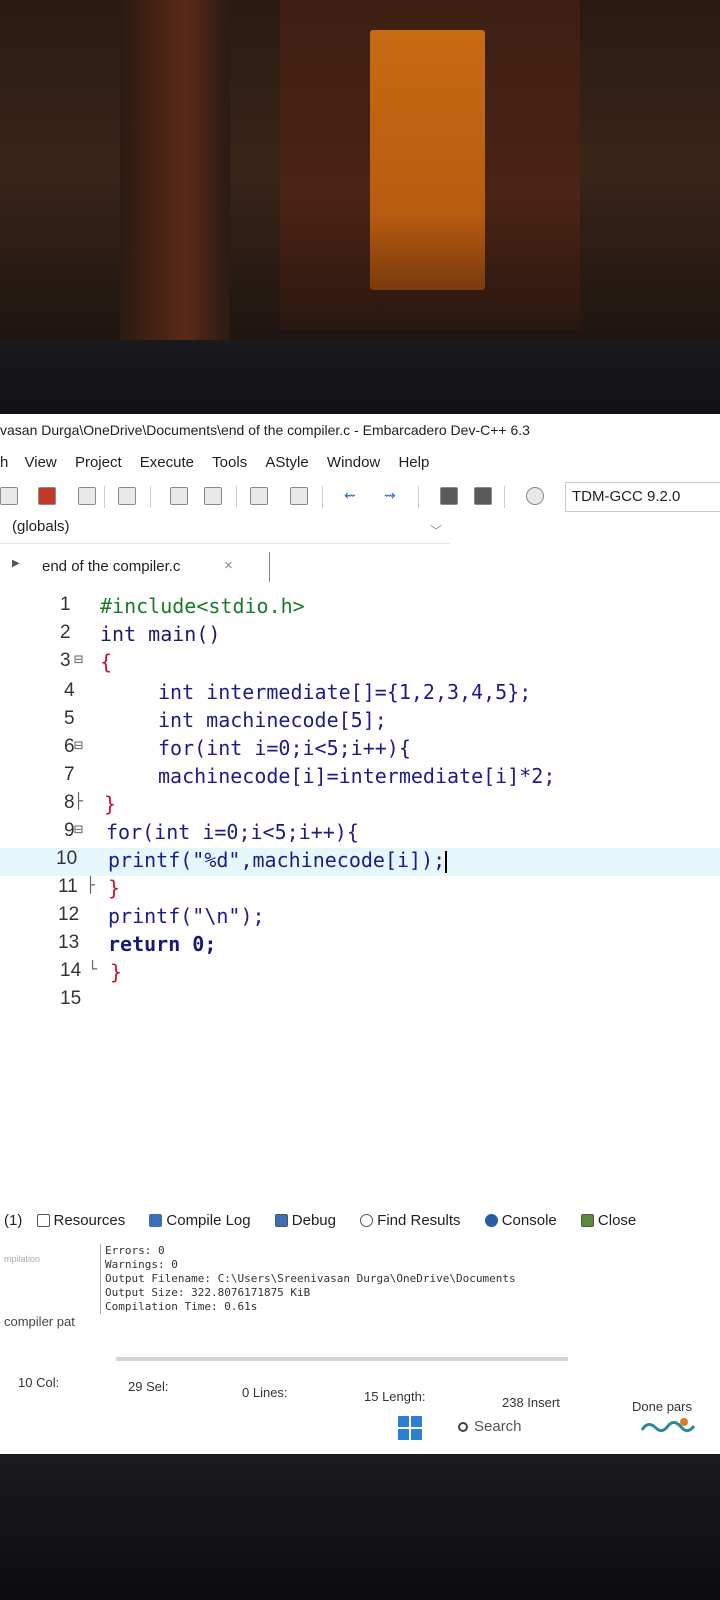 This screenshot has width=720, height=1600. I want to click on compiler-select: TDM-GCC 9.2.0, so click(642, 497).